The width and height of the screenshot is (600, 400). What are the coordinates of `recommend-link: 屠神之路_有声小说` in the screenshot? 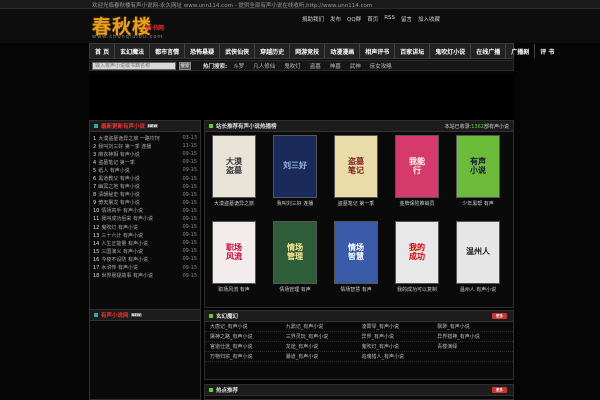 It's located at (248, 336).